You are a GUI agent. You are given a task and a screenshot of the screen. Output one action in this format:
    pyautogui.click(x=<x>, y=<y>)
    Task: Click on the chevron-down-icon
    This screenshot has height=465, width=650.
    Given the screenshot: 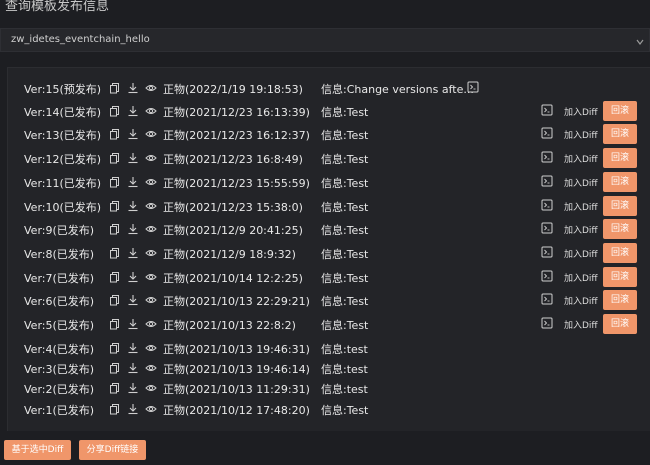 What is the action you would take?
    pyautogui.click(x=640, y=39)
    